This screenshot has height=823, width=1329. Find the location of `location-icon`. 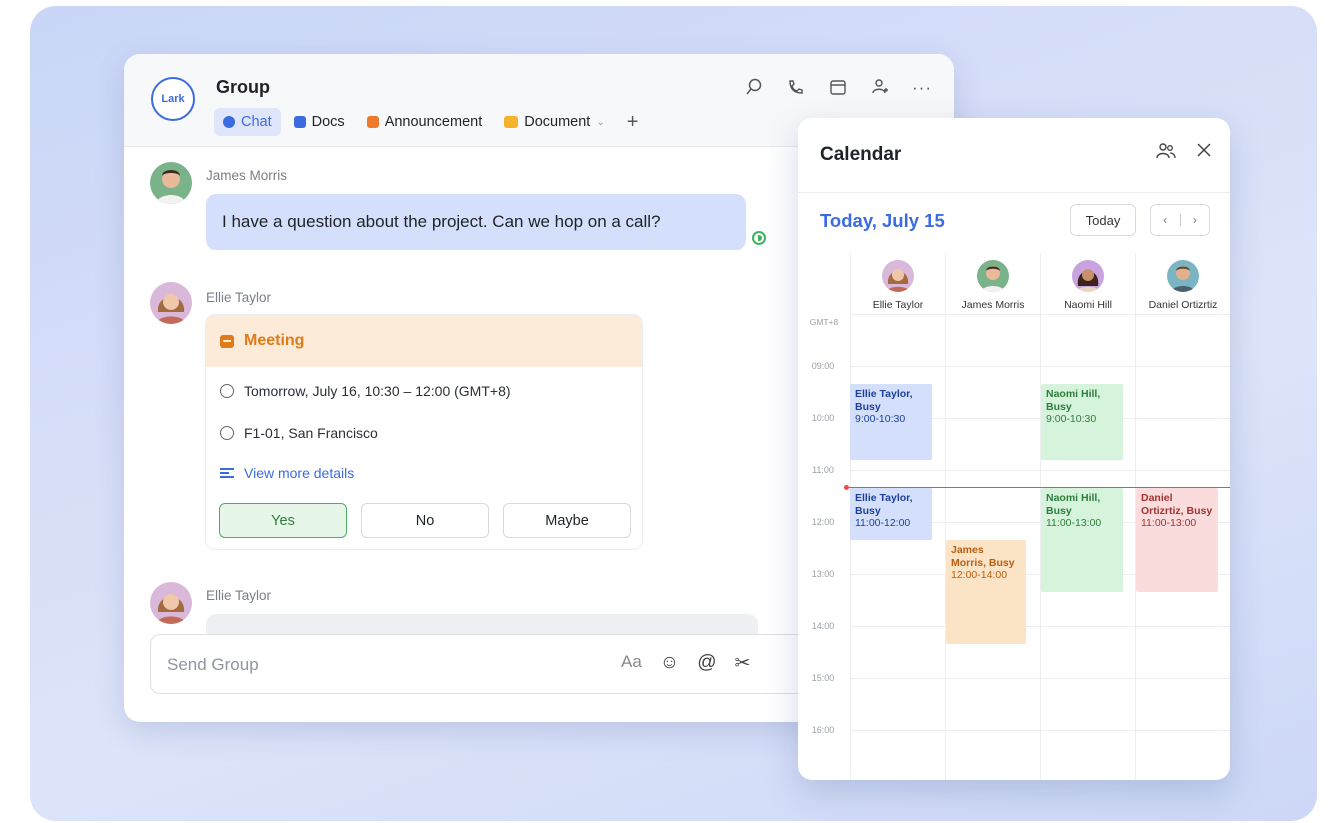

location-icon is located at coordinates (227, 433).